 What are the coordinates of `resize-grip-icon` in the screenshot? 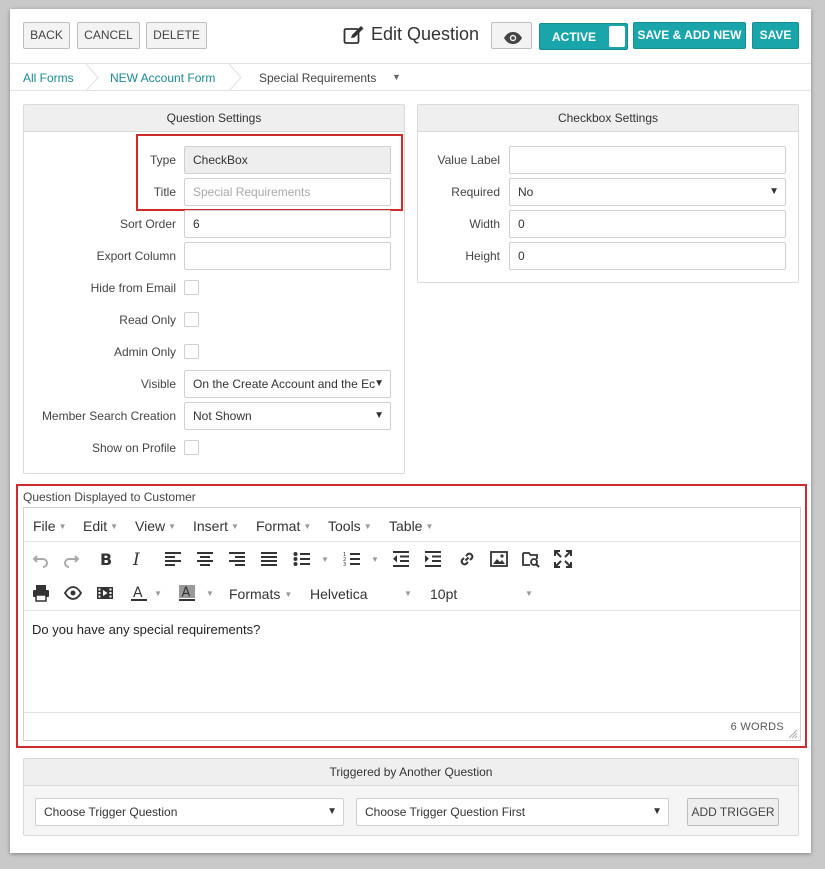 It's located at (793, 733).